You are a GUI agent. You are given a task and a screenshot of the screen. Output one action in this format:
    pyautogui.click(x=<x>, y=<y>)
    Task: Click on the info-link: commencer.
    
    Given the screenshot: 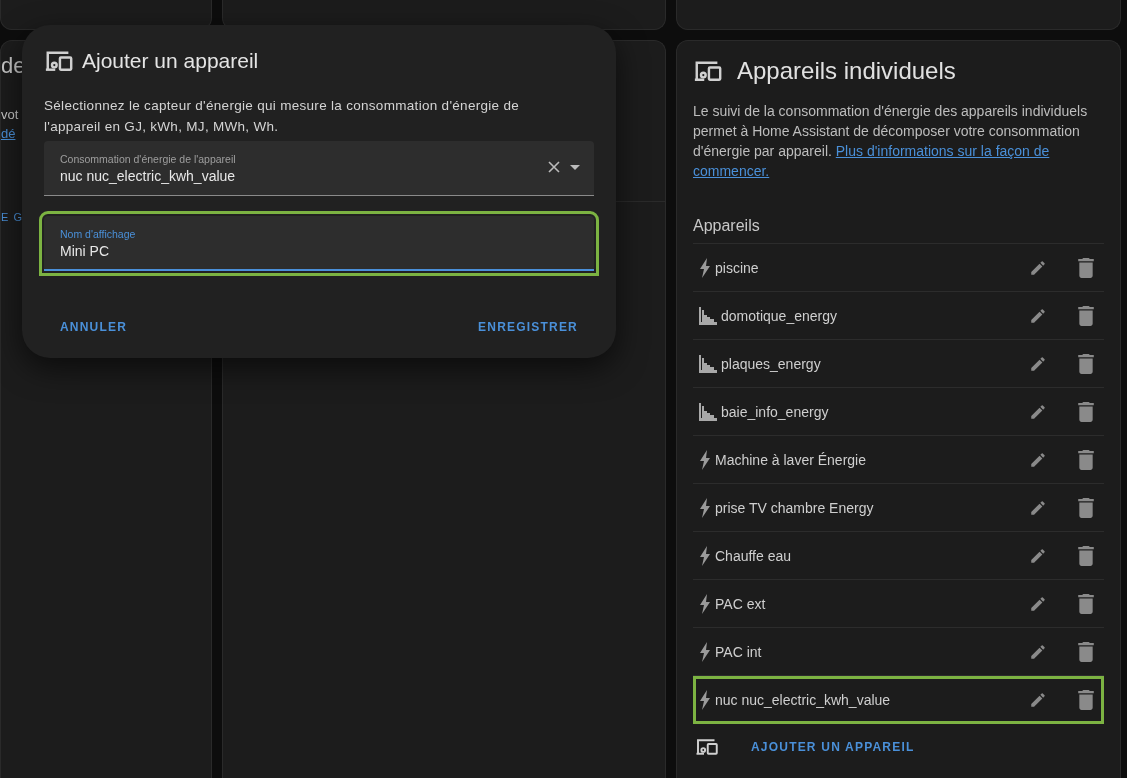 What is the action you would take?
    pyautogui.click(x=731, y=171)
    